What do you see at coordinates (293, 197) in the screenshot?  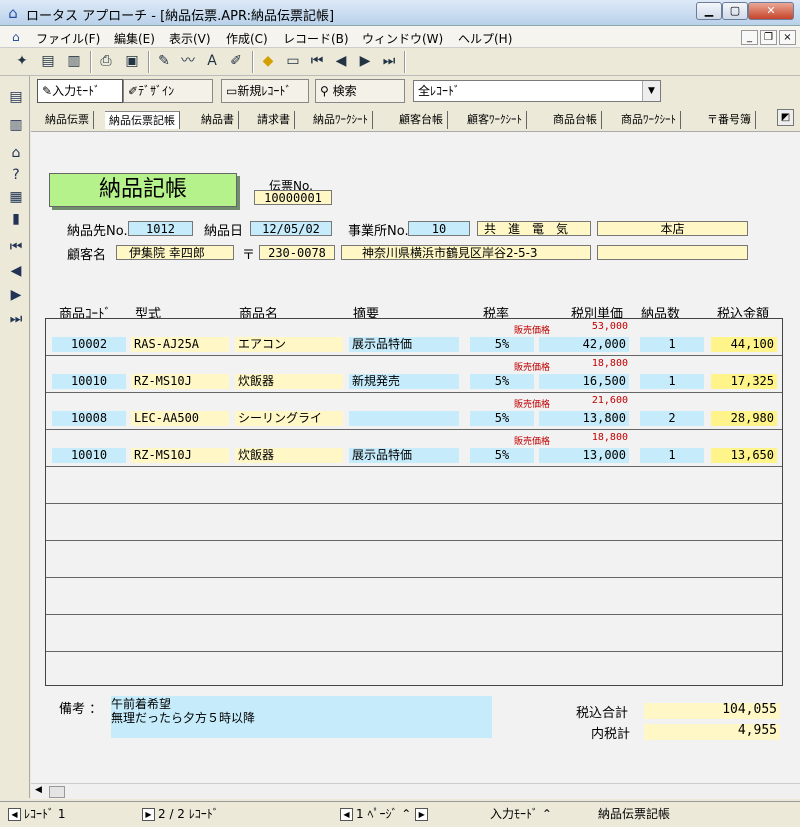 I see `slip-no-field: 10000001` at bounding box center [293, 197].